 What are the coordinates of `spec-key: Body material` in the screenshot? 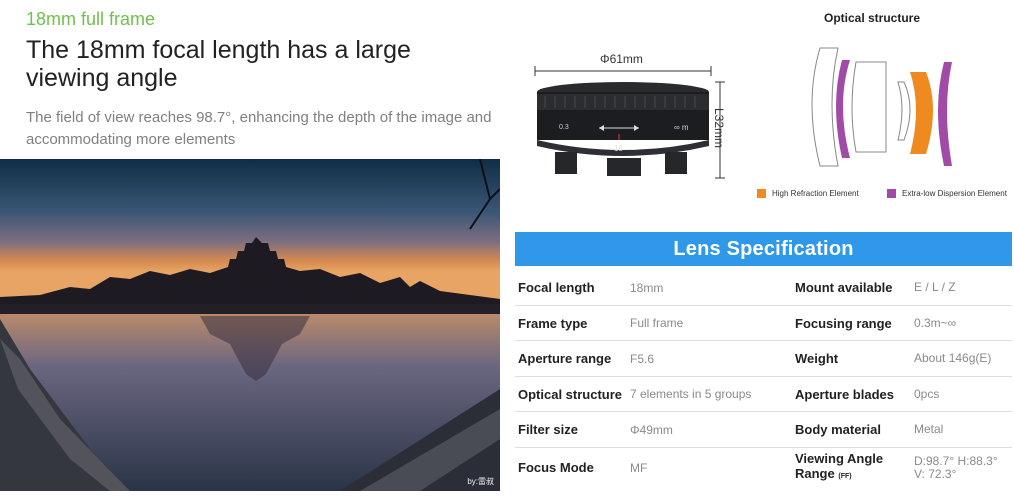 It's located at (838, 430).